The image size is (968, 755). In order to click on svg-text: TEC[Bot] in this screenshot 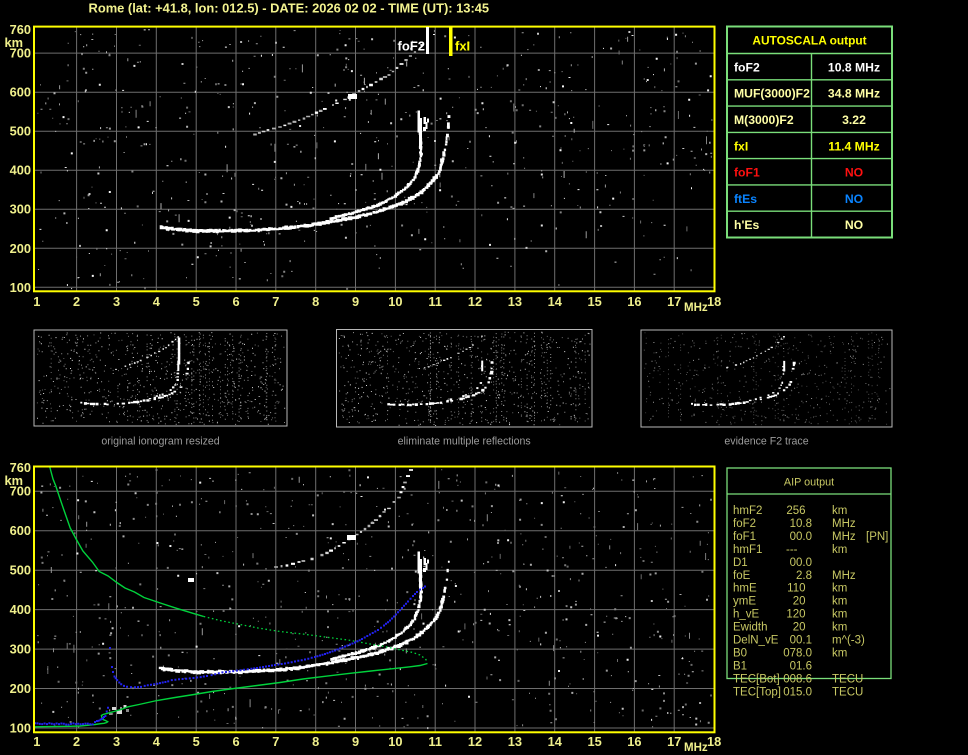, I will do `click(756, 679)`.